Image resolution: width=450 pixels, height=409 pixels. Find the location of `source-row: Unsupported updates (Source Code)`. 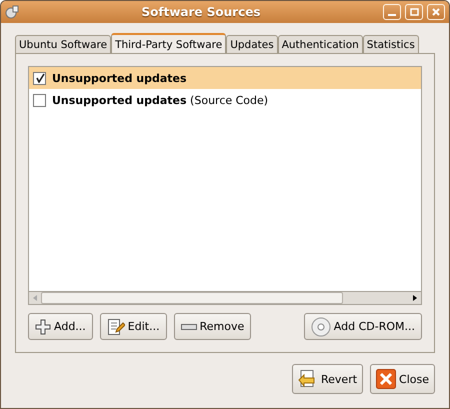

source-row: Unsupported updates (Source Code) is located at coordinates (225, 100).